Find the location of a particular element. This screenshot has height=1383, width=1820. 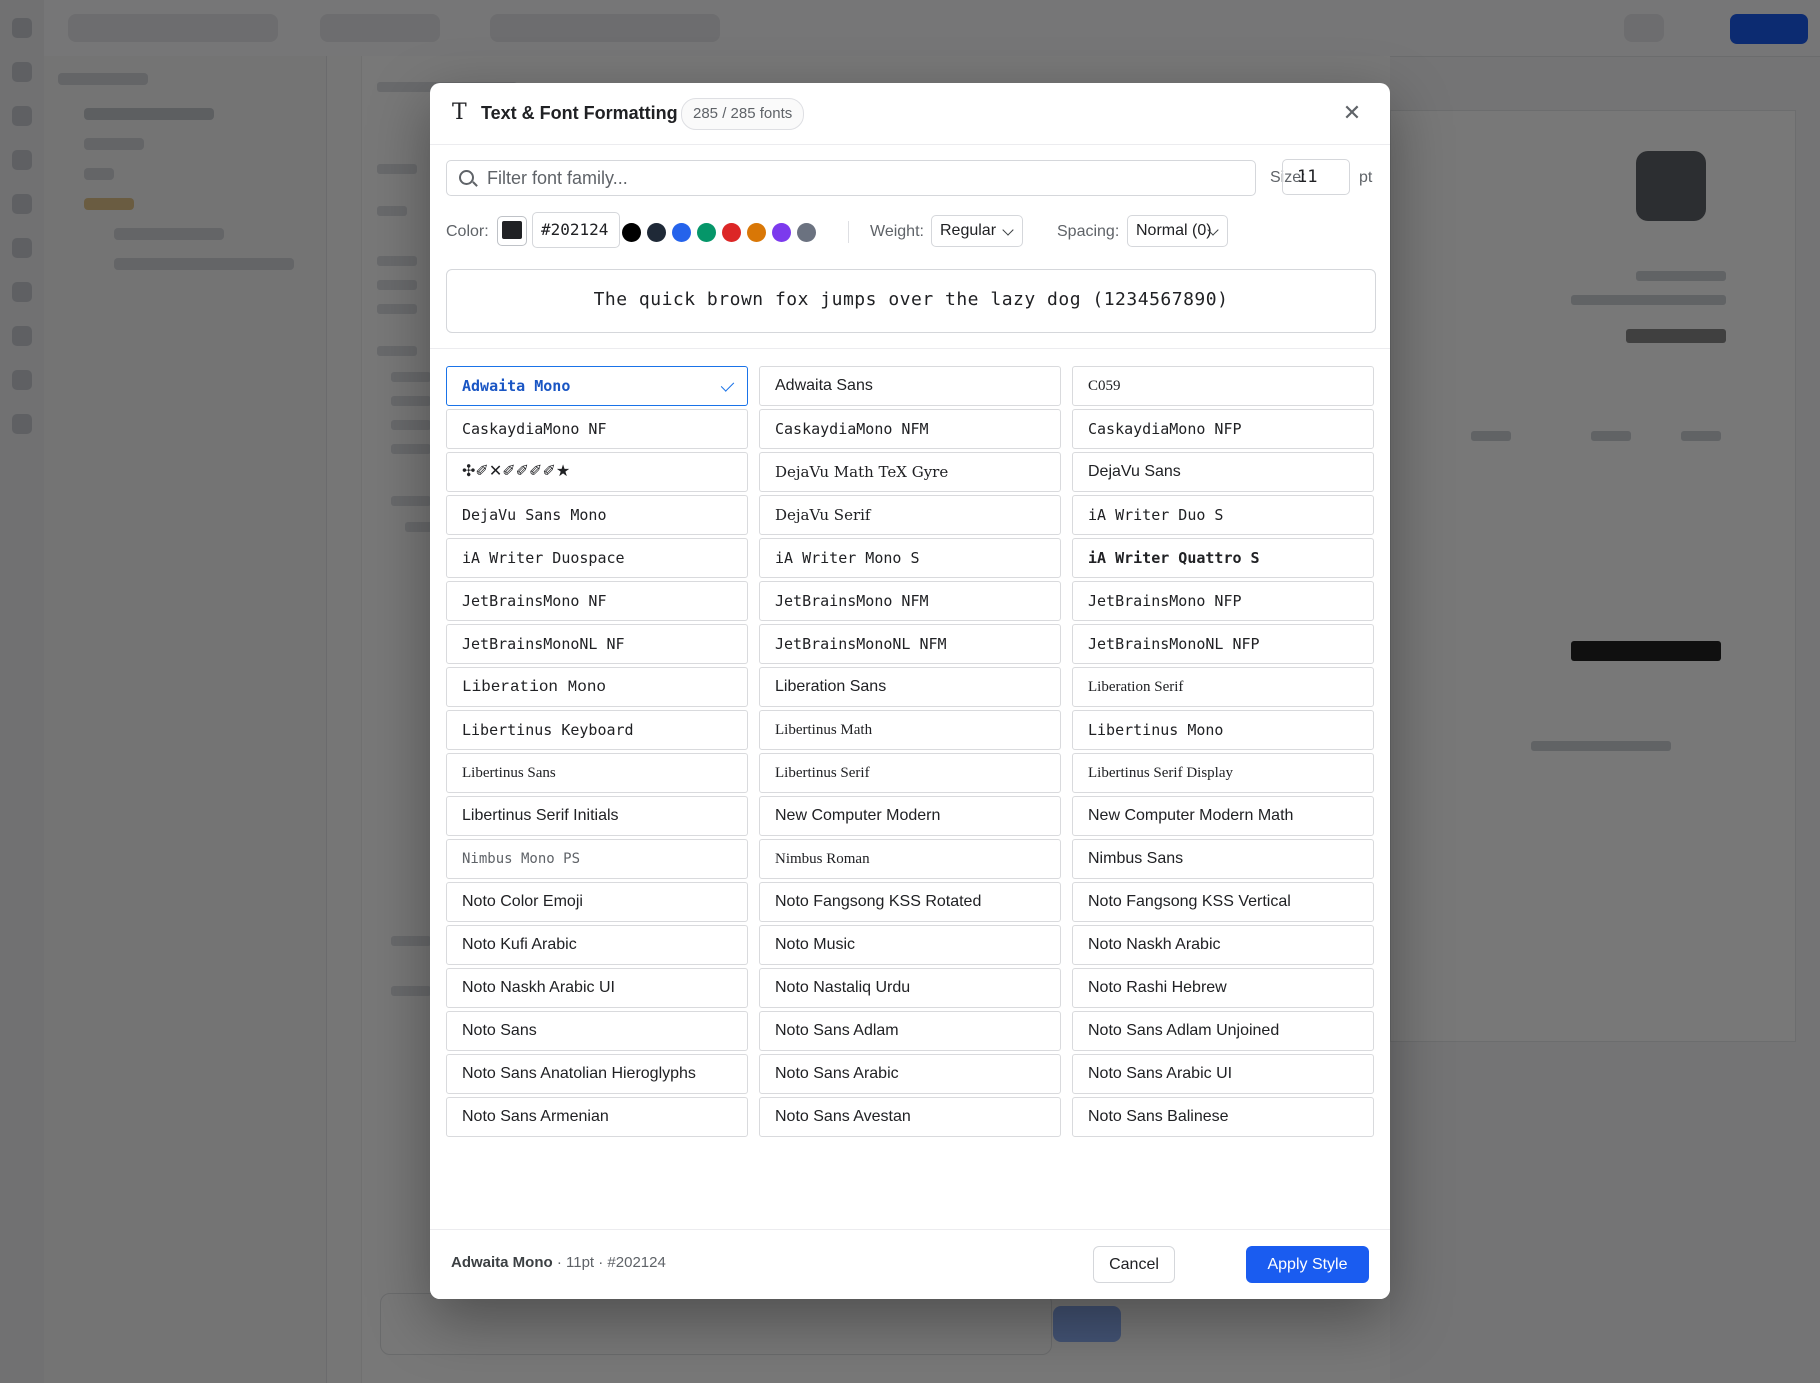

size-unit: pt is located at coordinates (1366, 177).